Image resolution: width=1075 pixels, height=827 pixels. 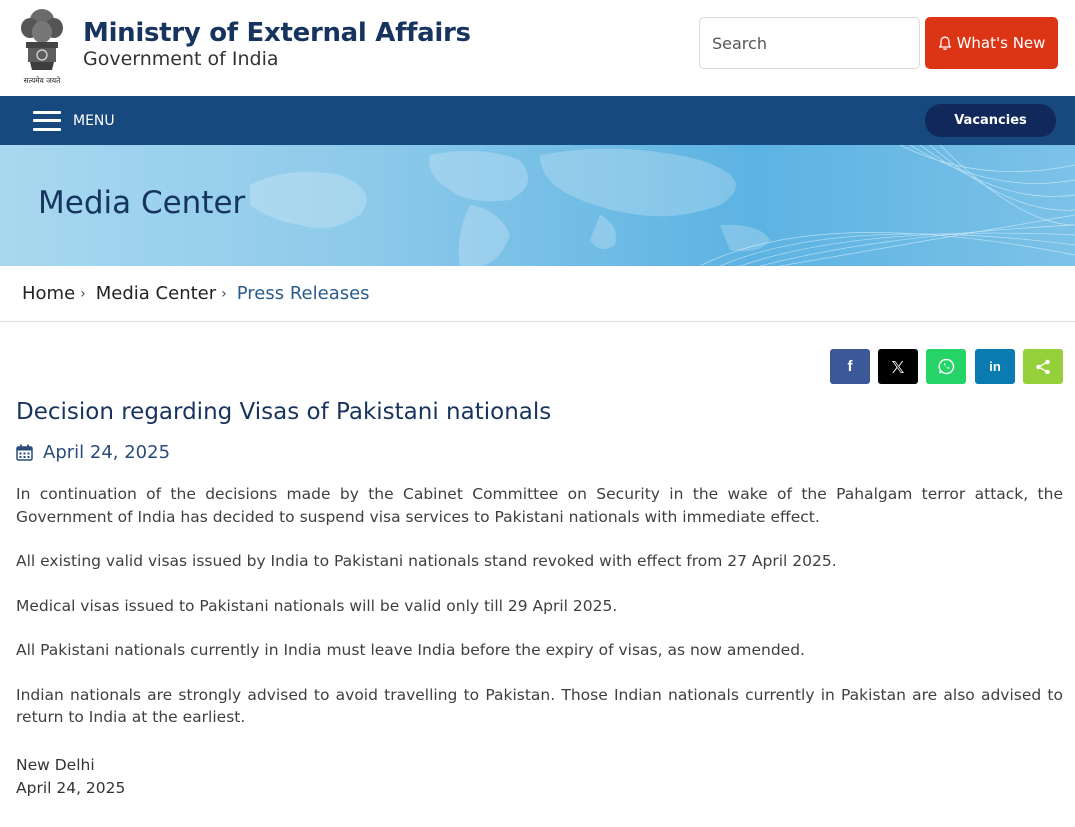 What do you see at coordinates (55, 765) in the screenshot?
I see `article-place: New Delhi` at bounding box center [55, 765].